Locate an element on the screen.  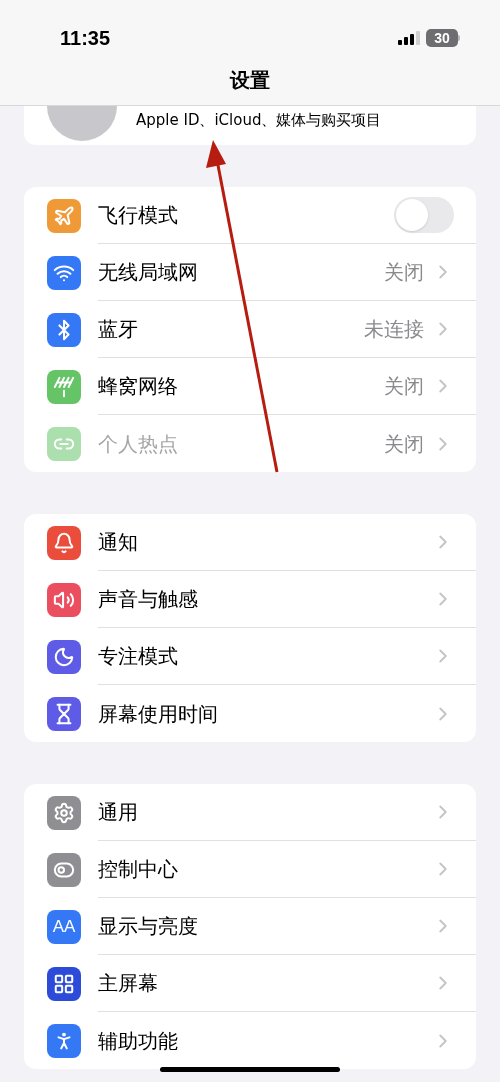
text-size-icon: AA is located at coordinates (64, 926).